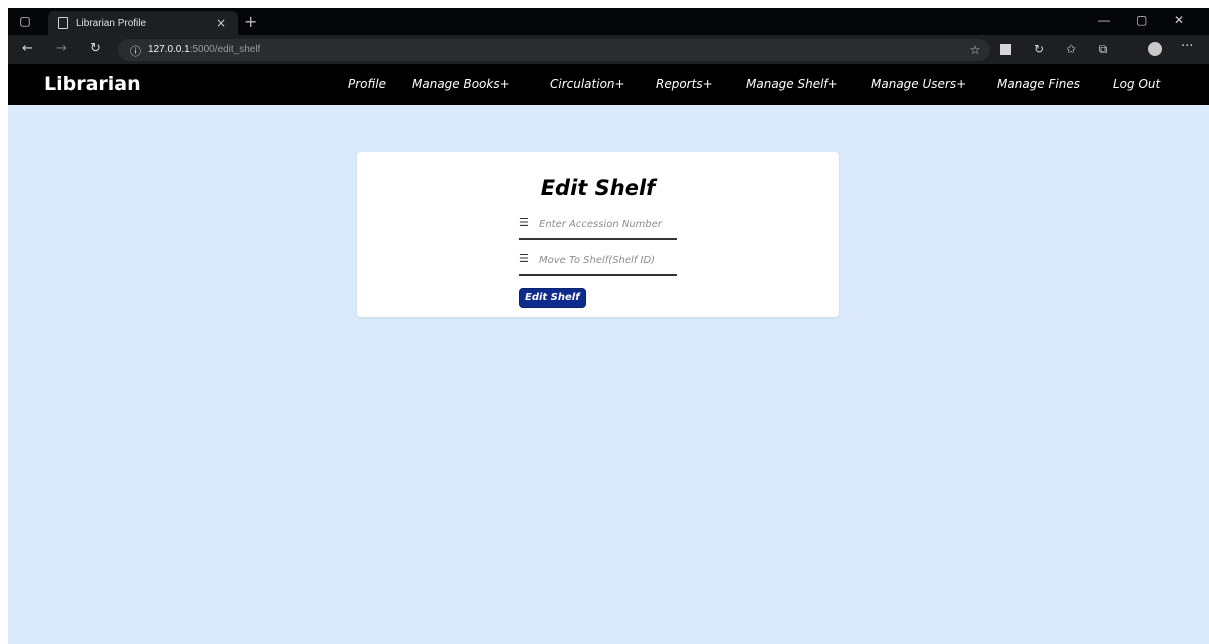 The height and width of the screenshot is (644, 1209). Describe the element at coordinates (1038, 84) in the screenshot. I see `nav-item-manage-fines: Manage Fines` at that location.